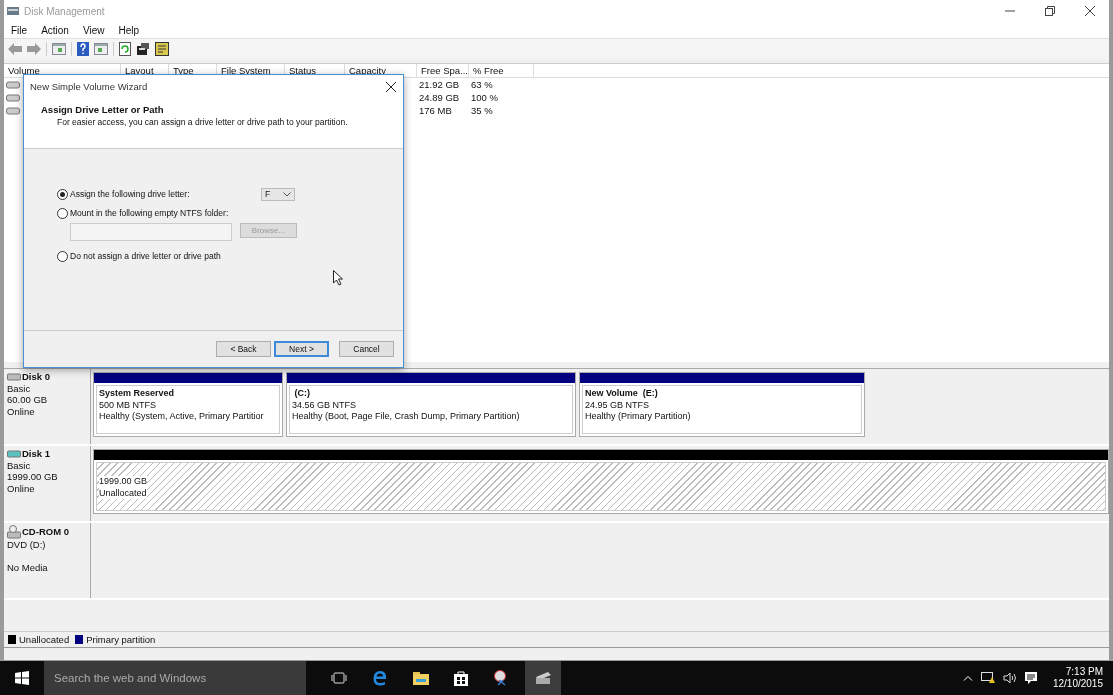  What do you see at coordinates (278, 194) in the screenshot?
I see `drive-letter-dropdown: F` at bounding box center [278, 194].